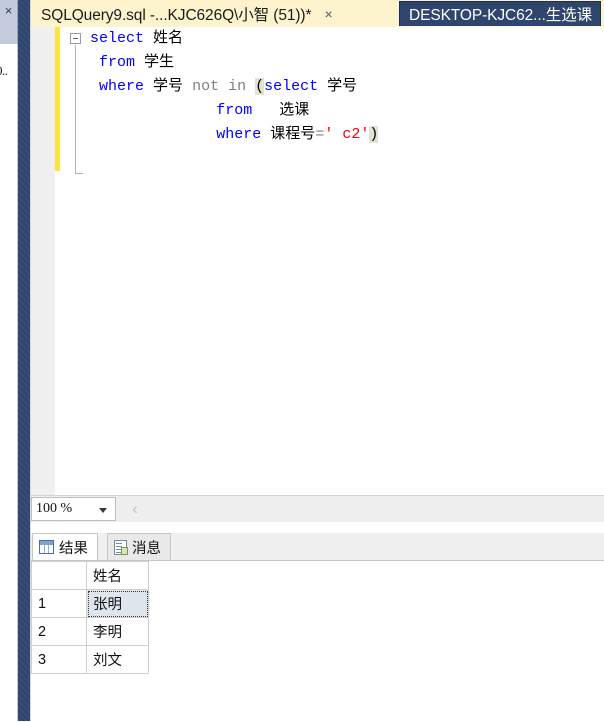 This screenshot has height=722, width=604. What do you see at coordinates (332, 39) in the screenshot?
I see `code-line: select 姓名` at bounding box center [332, 39].